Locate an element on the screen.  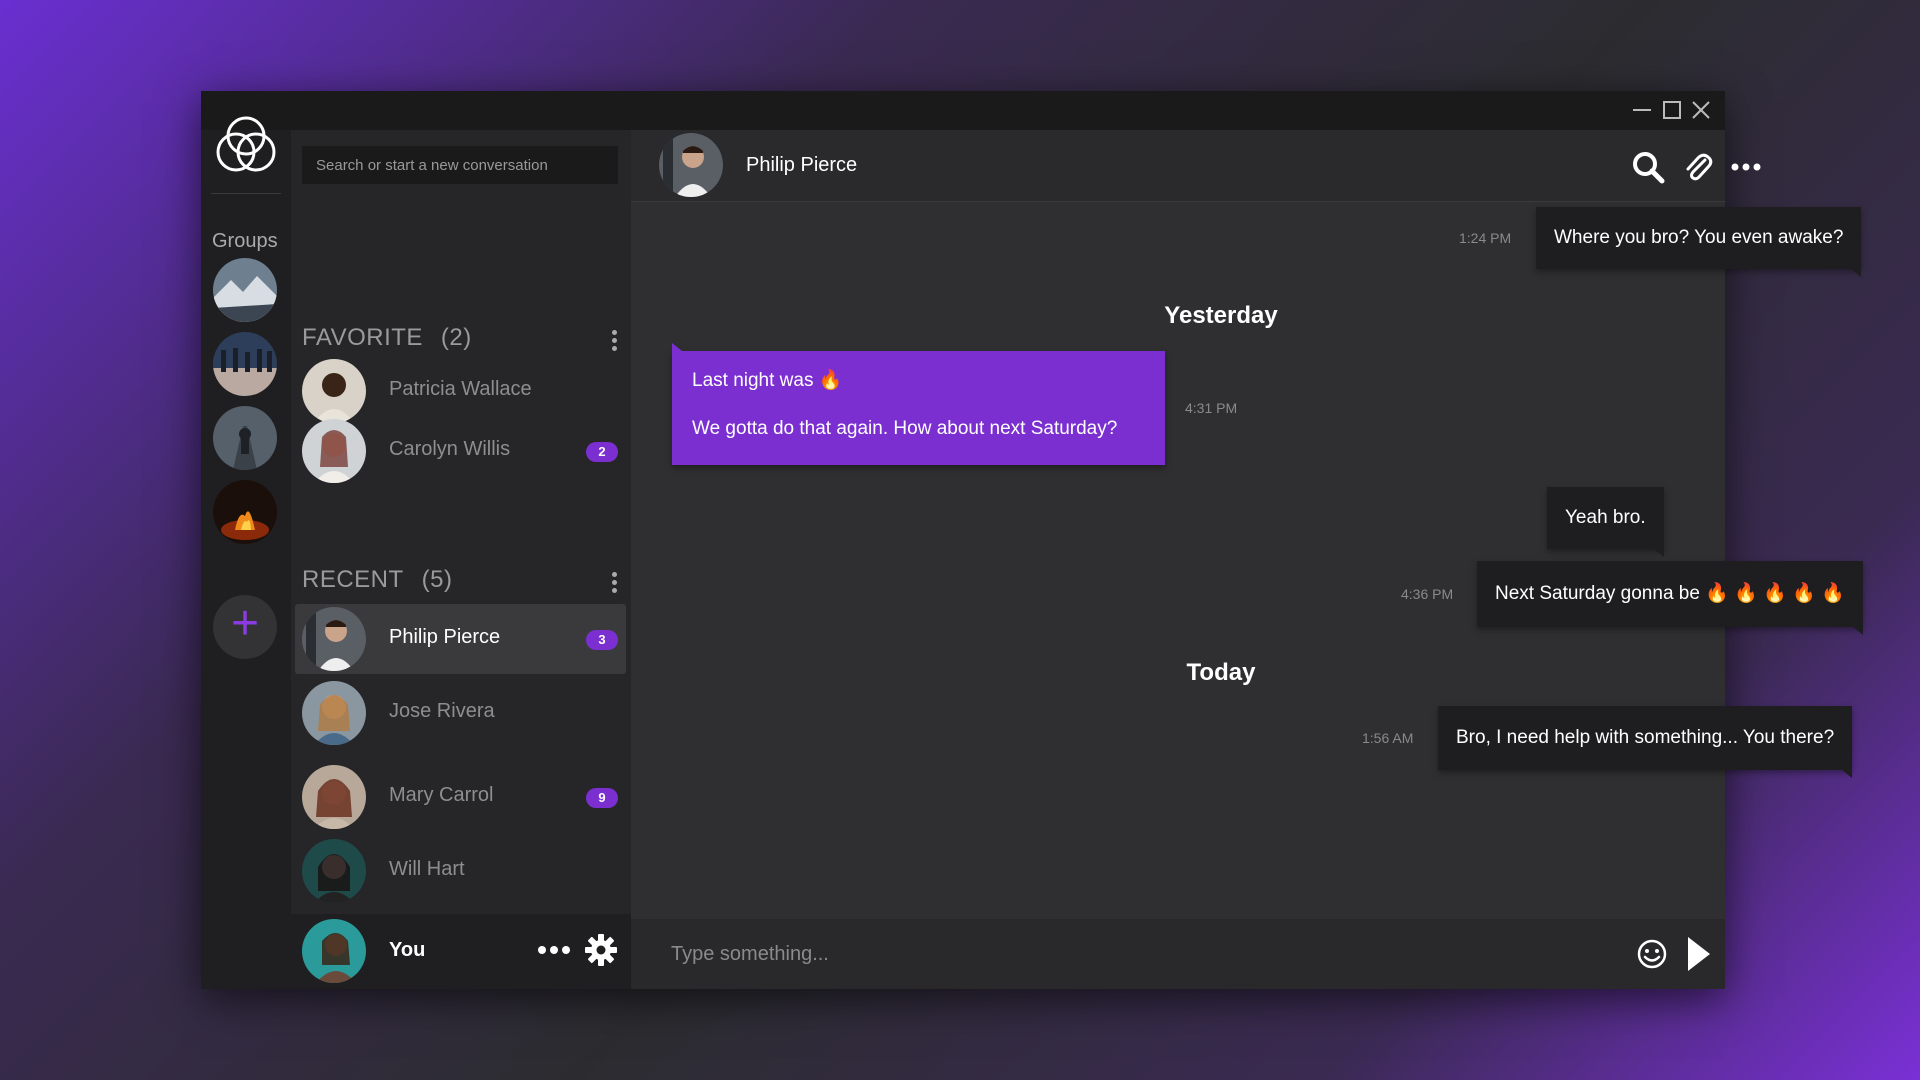
current-user-bar: You is located at coordinates (461, 951).